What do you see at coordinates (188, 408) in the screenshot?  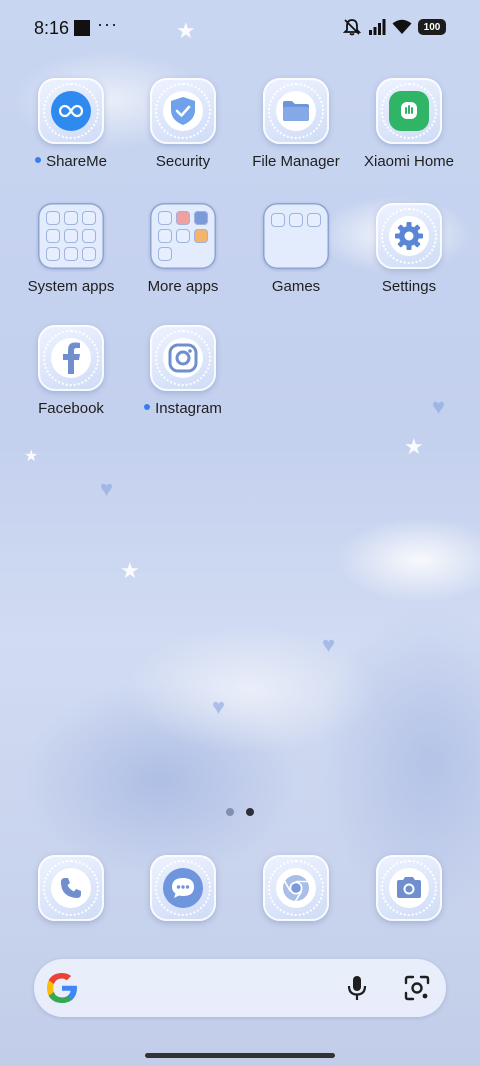 I see `app-label: Instagram` at bounding box center [188, 408].